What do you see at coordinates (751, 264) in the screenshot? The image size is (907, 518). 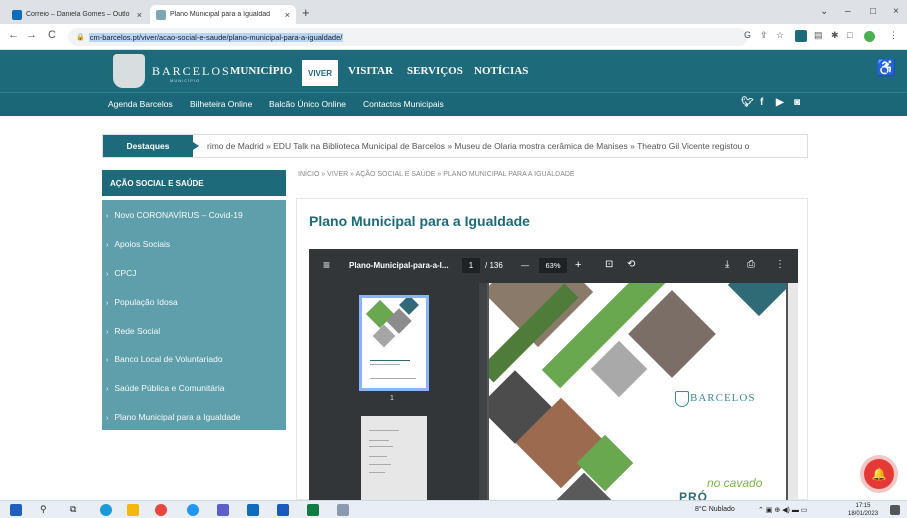 I see `print-icon: ⎙` at bounding box center [751, 264].